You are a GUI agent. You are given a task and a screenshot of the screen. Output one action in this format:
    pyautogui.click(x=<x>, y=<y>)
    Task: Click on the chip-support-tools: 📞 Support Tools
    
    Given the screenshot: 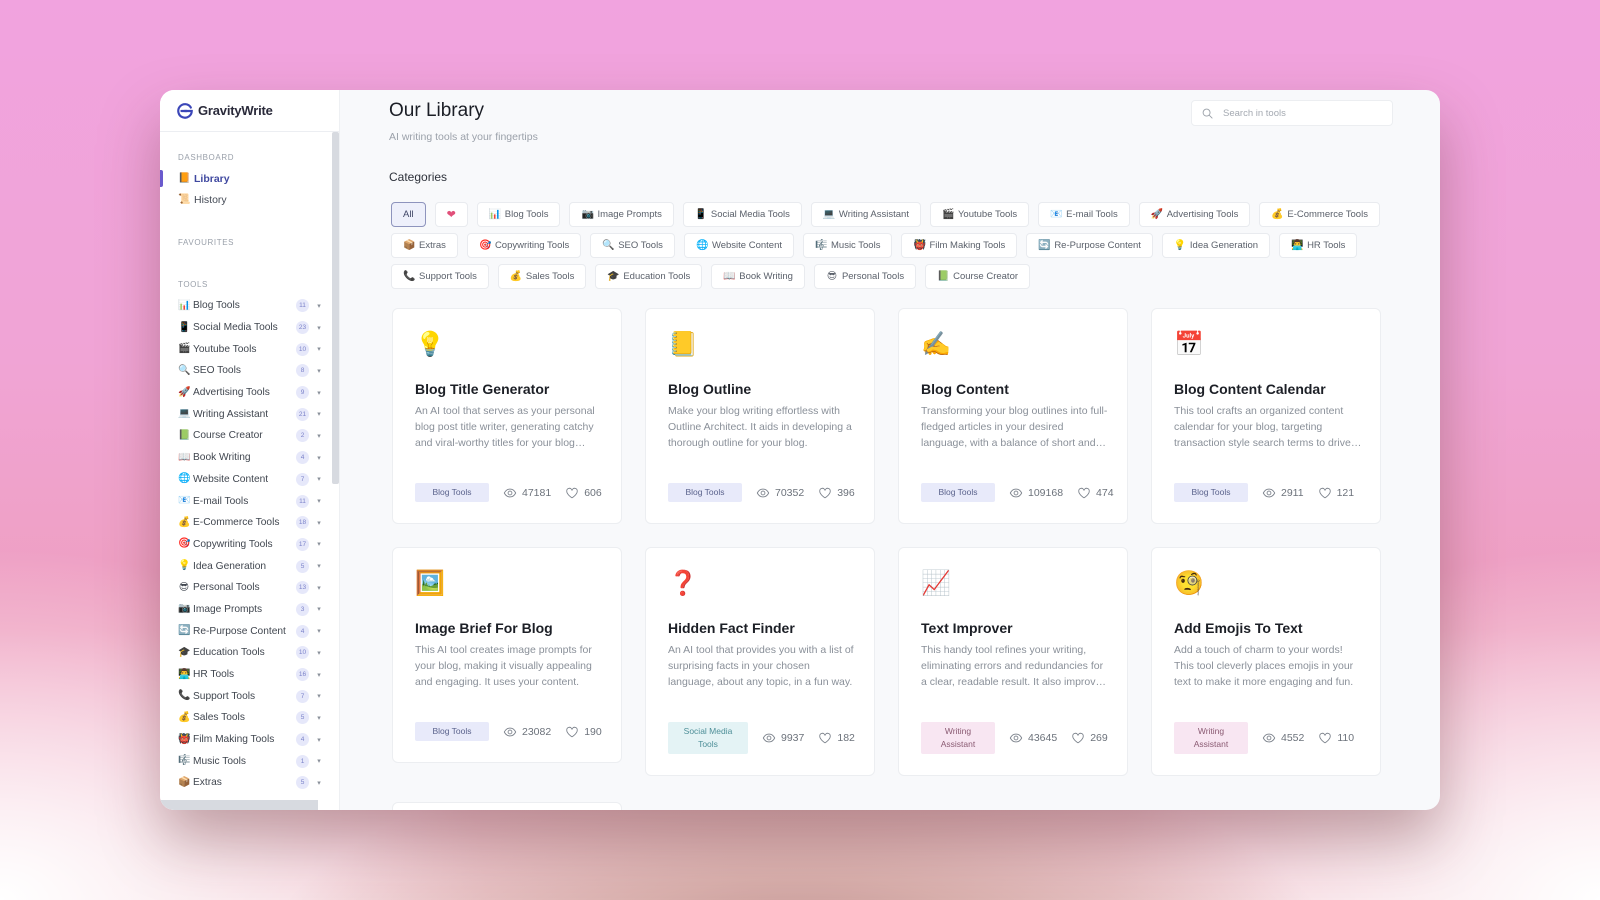 What is the action you would take?
    pyautogui.click(x=440, y=276)
    